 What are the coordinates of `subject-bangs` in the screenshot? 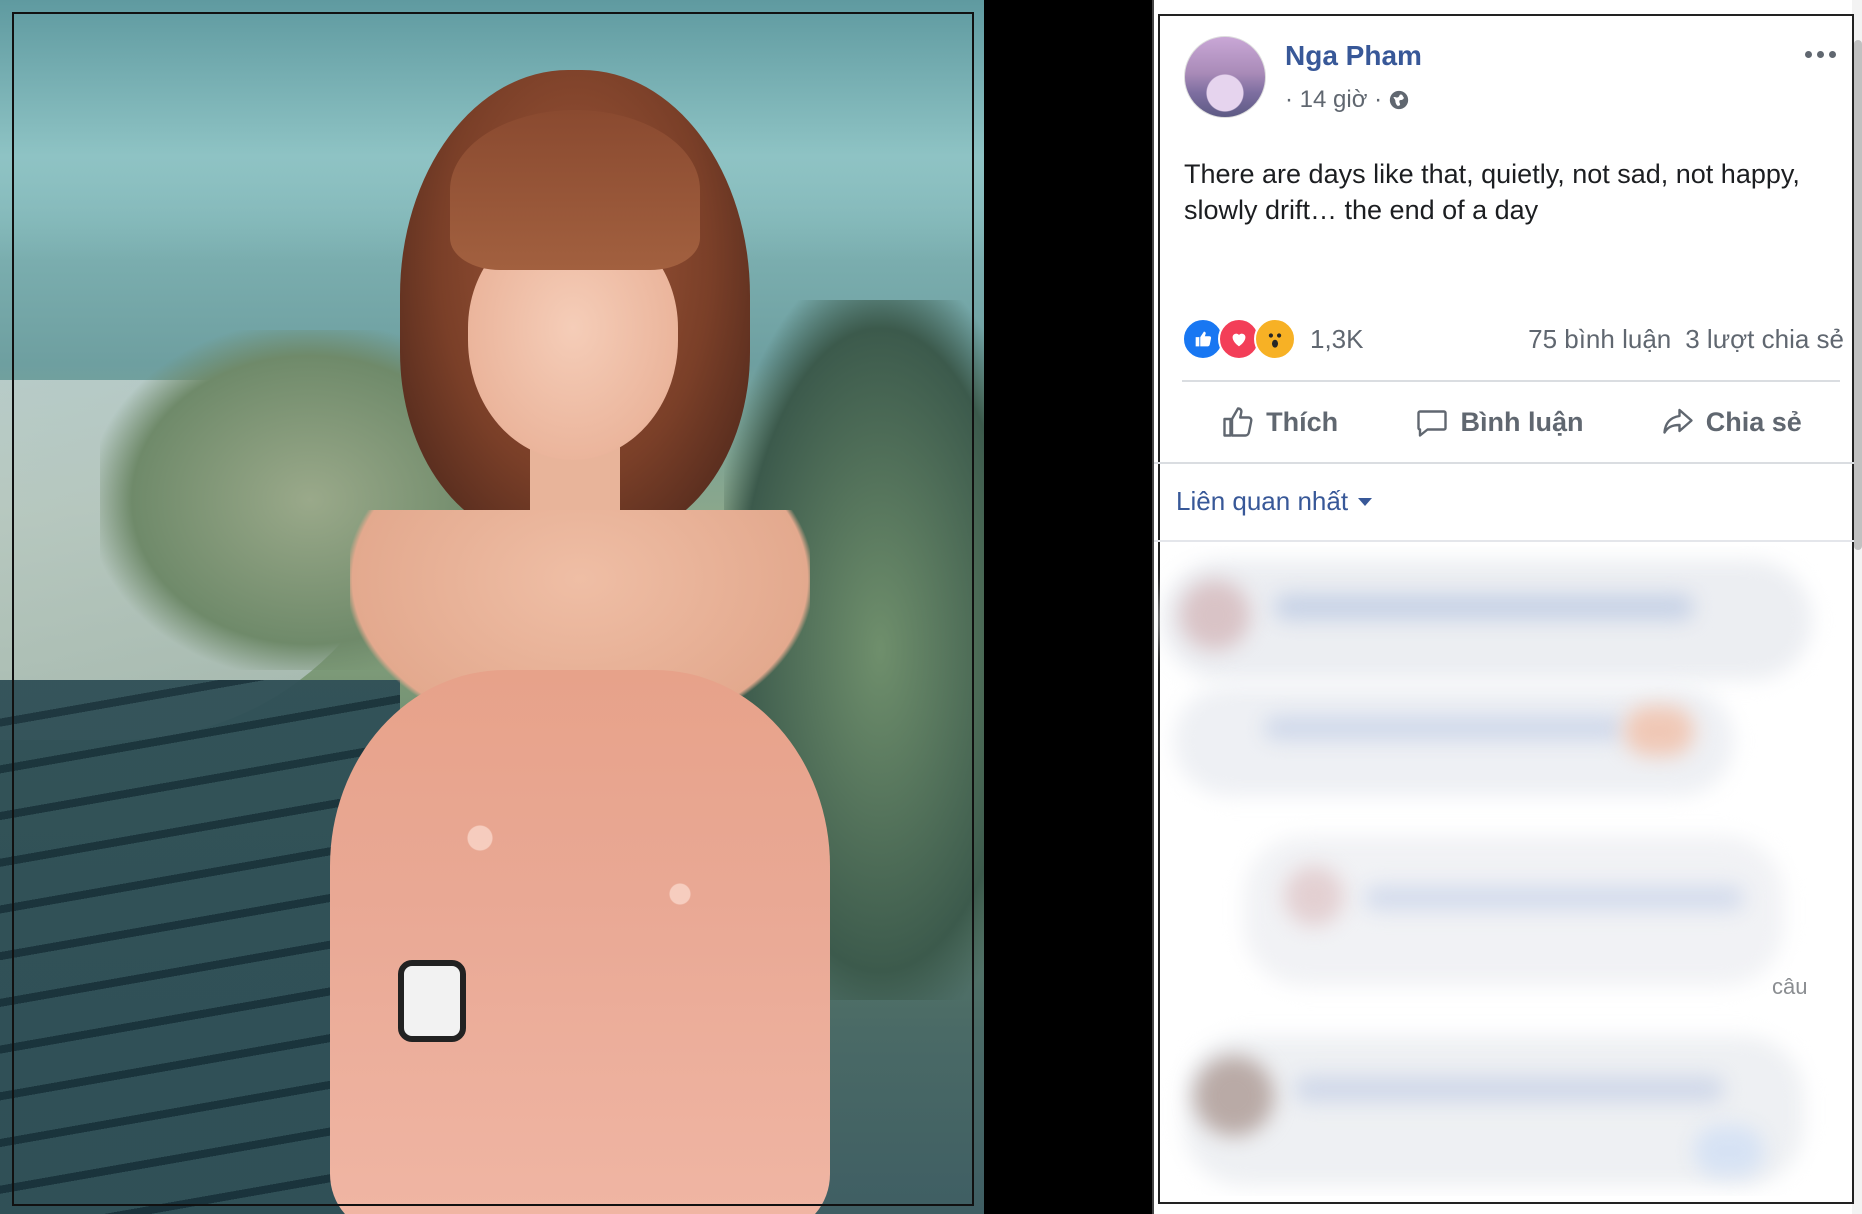 It's located at (575, 190).